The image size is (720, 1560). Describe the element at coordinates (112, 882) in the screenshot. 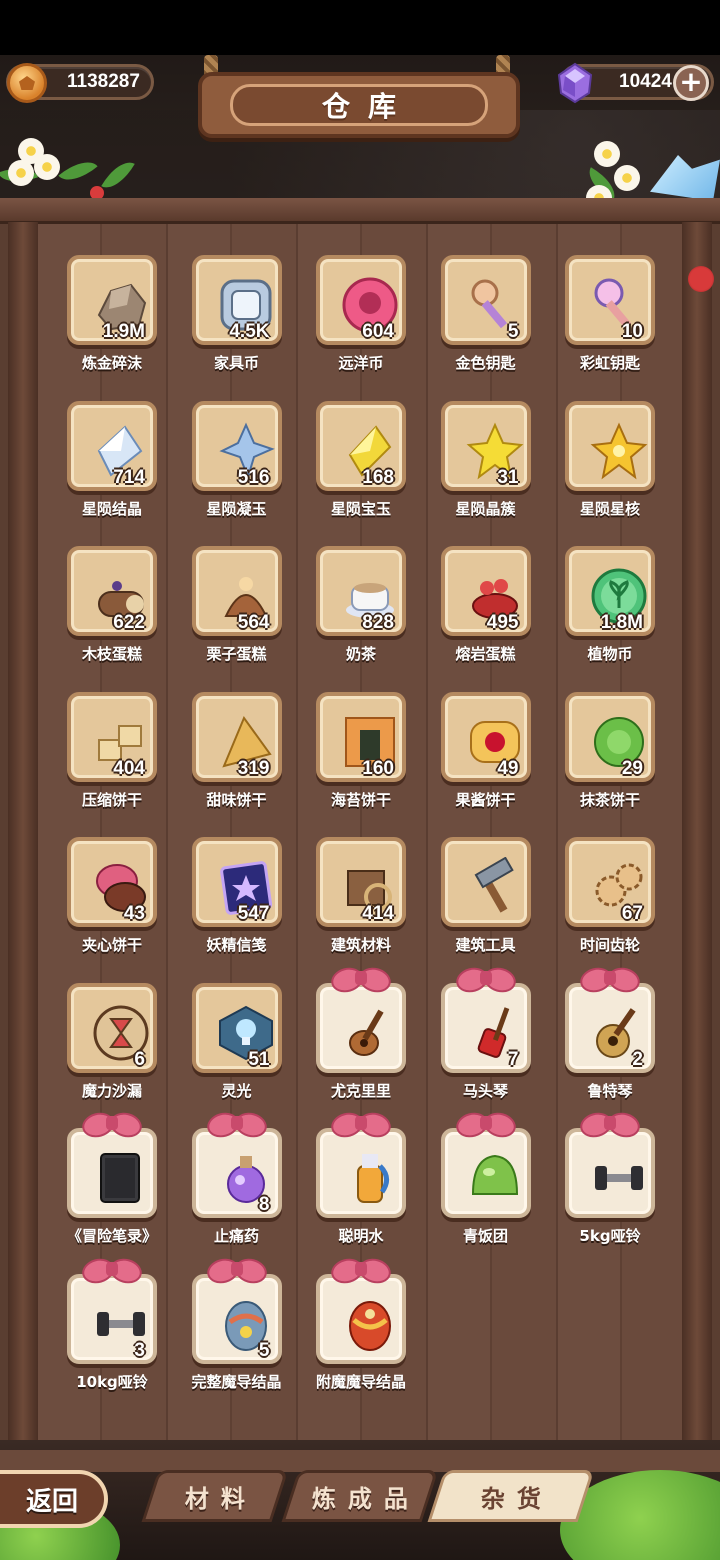

I see `item-tile: 43` at that location.